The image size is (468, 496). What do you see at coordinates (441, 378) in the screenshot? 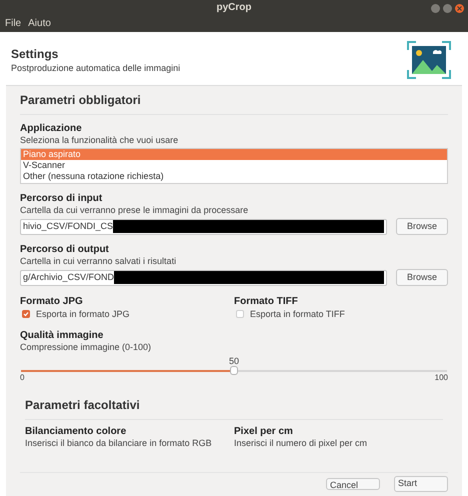
I see `slider-max: 100` at bounding box center [441, 378].